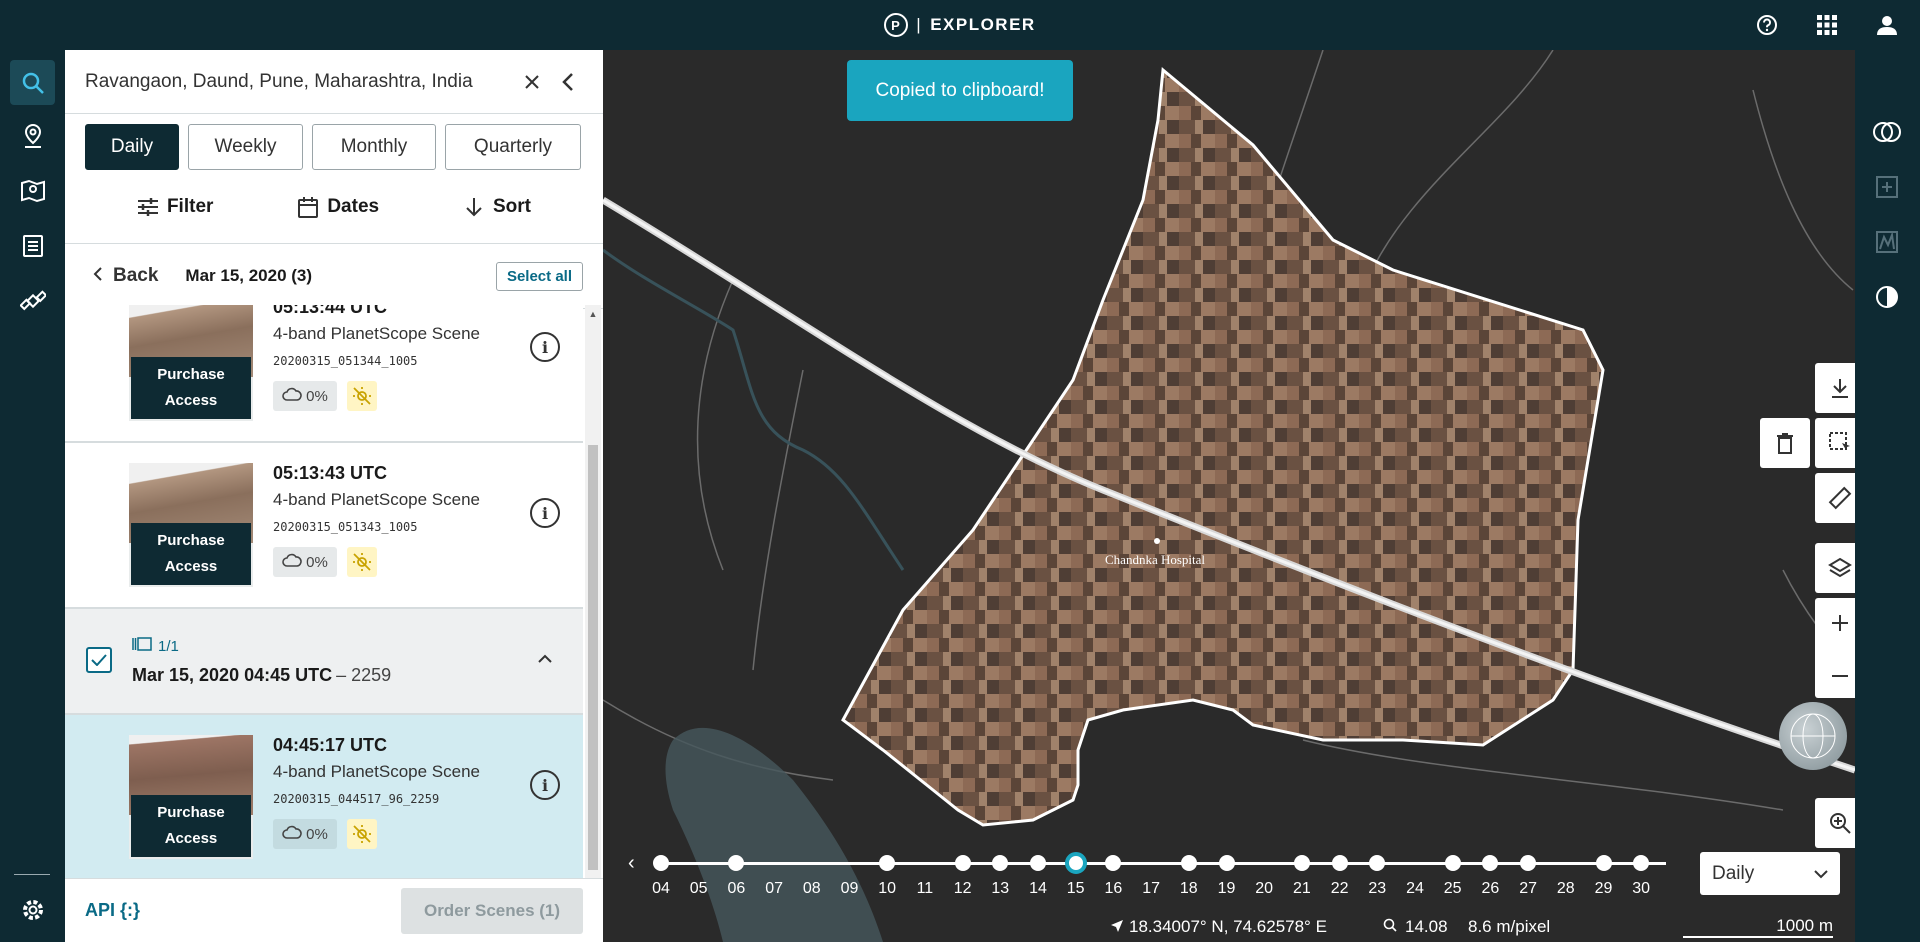  What do you see at coordinates (1000, 889) in the screenshot?
I see `timeline-day-label: 13` at bounding box center [1000, 889].